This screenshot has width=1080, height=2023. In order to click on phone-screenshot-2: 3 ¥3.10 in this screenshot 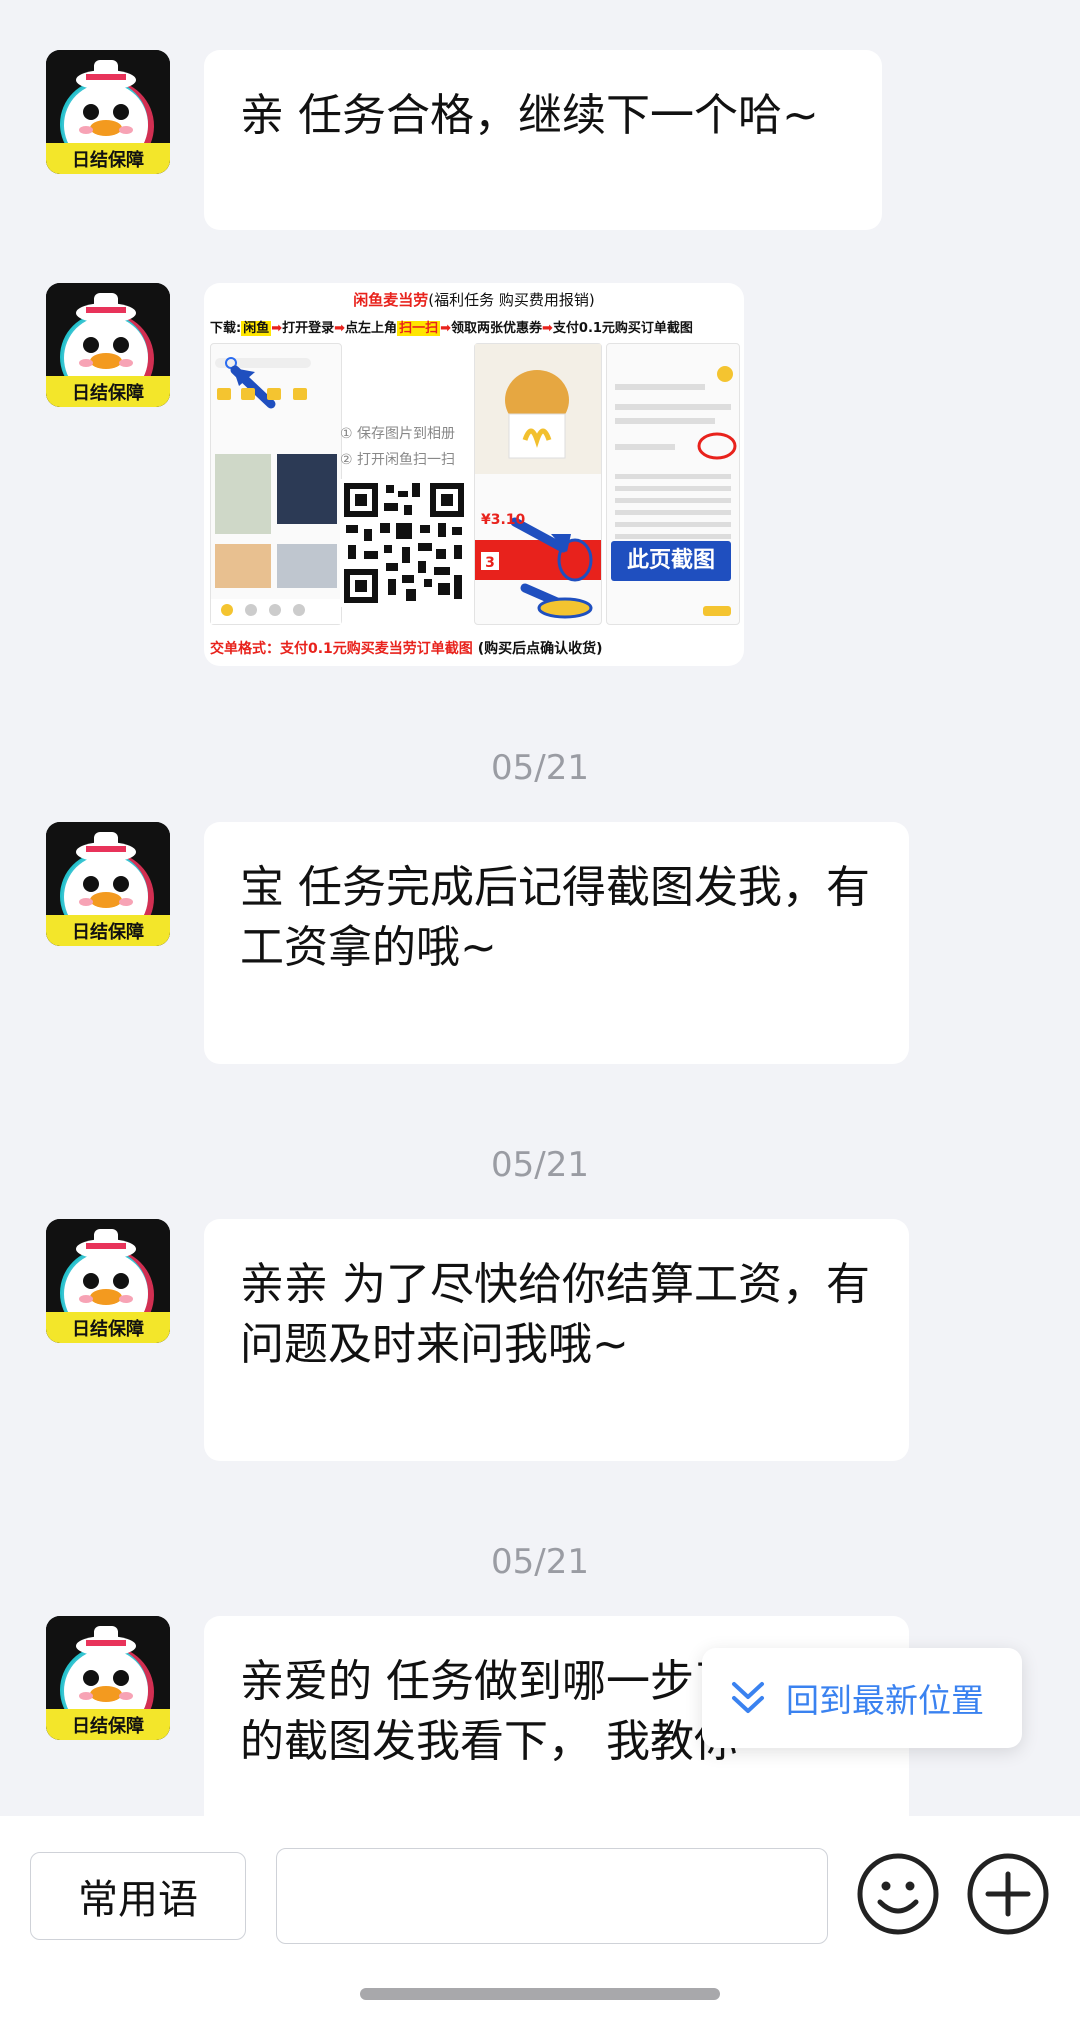, I will do `click(538, 484)`.